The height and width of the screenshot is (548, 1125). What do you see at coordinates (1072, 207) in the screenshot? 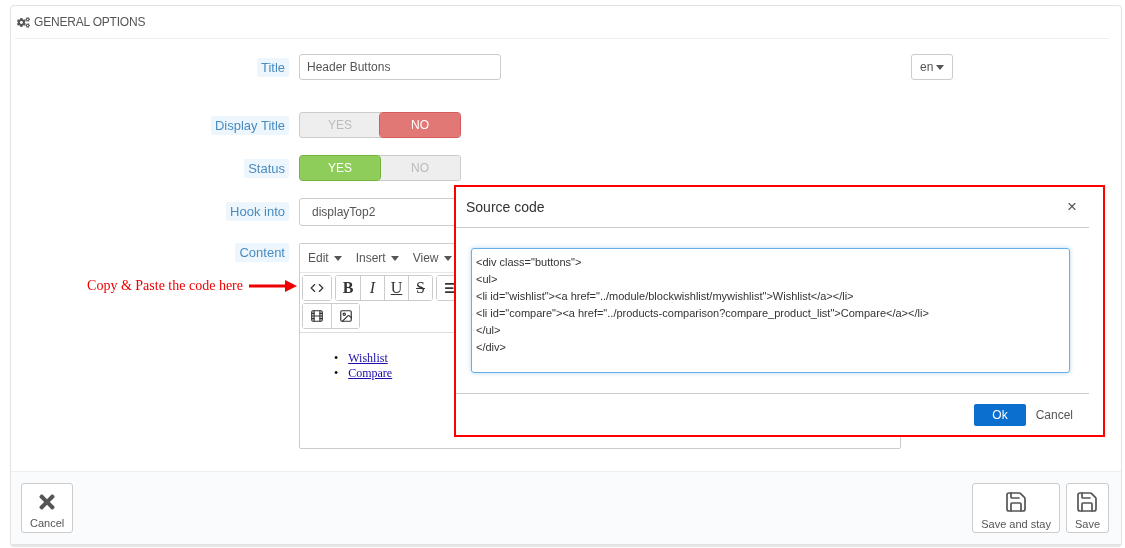
I see `close-button: ×` at bounding box center [1072, 207].